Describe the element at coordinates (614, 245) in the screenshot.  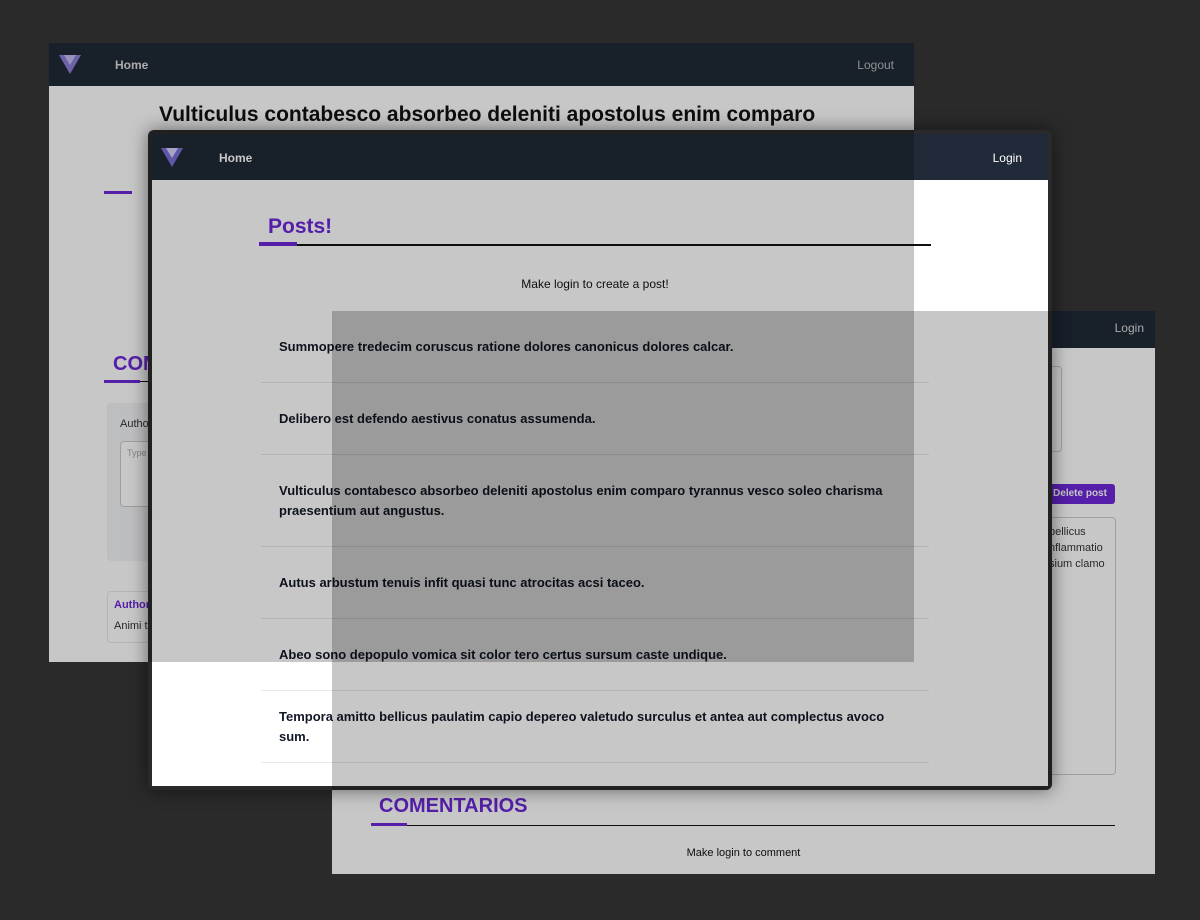
I see `heading-rule` at that location.